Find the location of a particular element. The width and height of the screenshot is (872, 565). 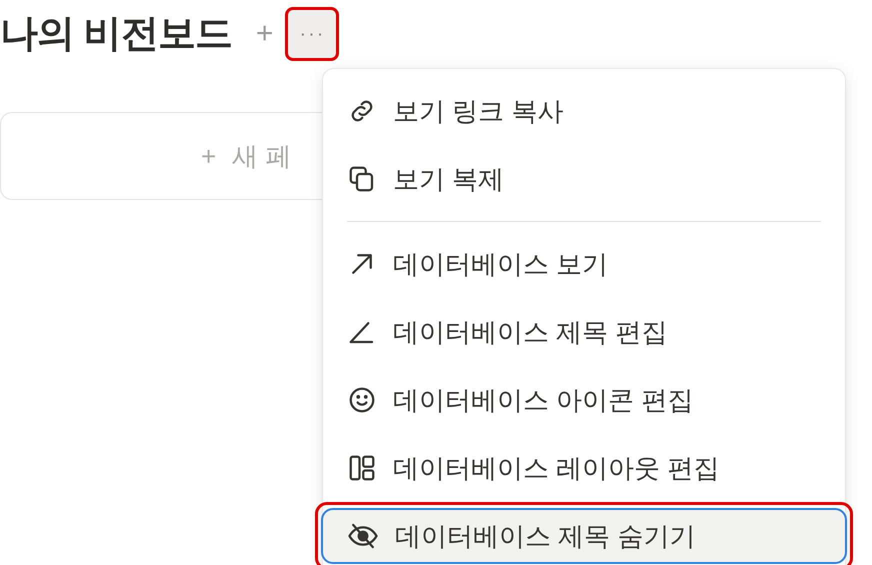

menu-item: 데이터베이스 제목 편집 is located at coordinates (584, 332).